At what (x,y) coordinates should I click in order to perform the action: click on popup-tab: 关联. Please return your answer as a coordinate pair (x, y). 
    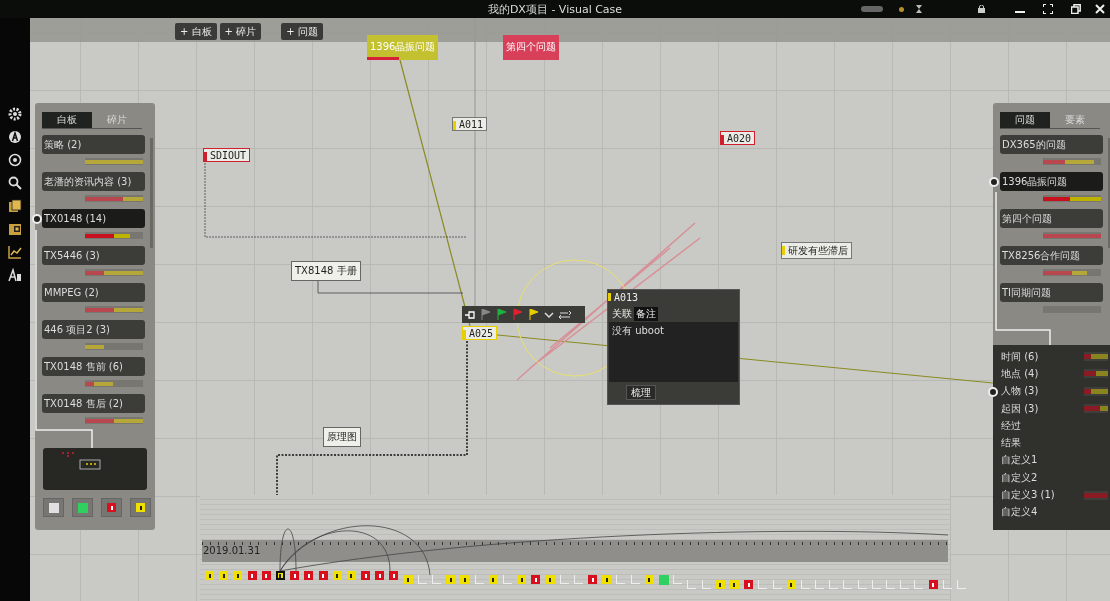
    Looking at the image, I should click on (622, 314).